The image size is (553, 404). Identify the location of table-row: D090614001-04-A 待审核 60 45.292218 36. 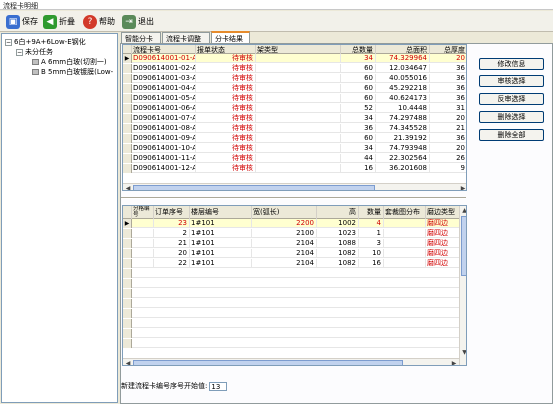
(294, 88).